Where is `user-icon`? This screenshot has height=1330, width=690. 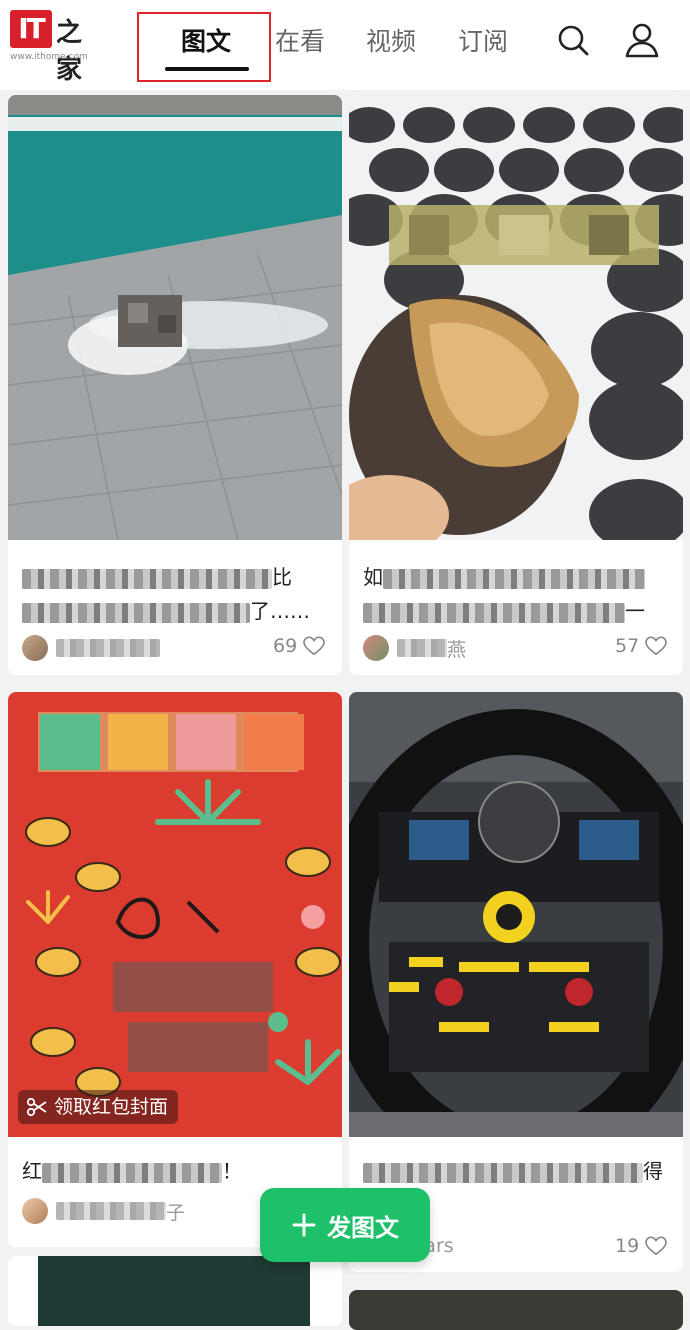 user-icon is located at coordinates (642, 40).